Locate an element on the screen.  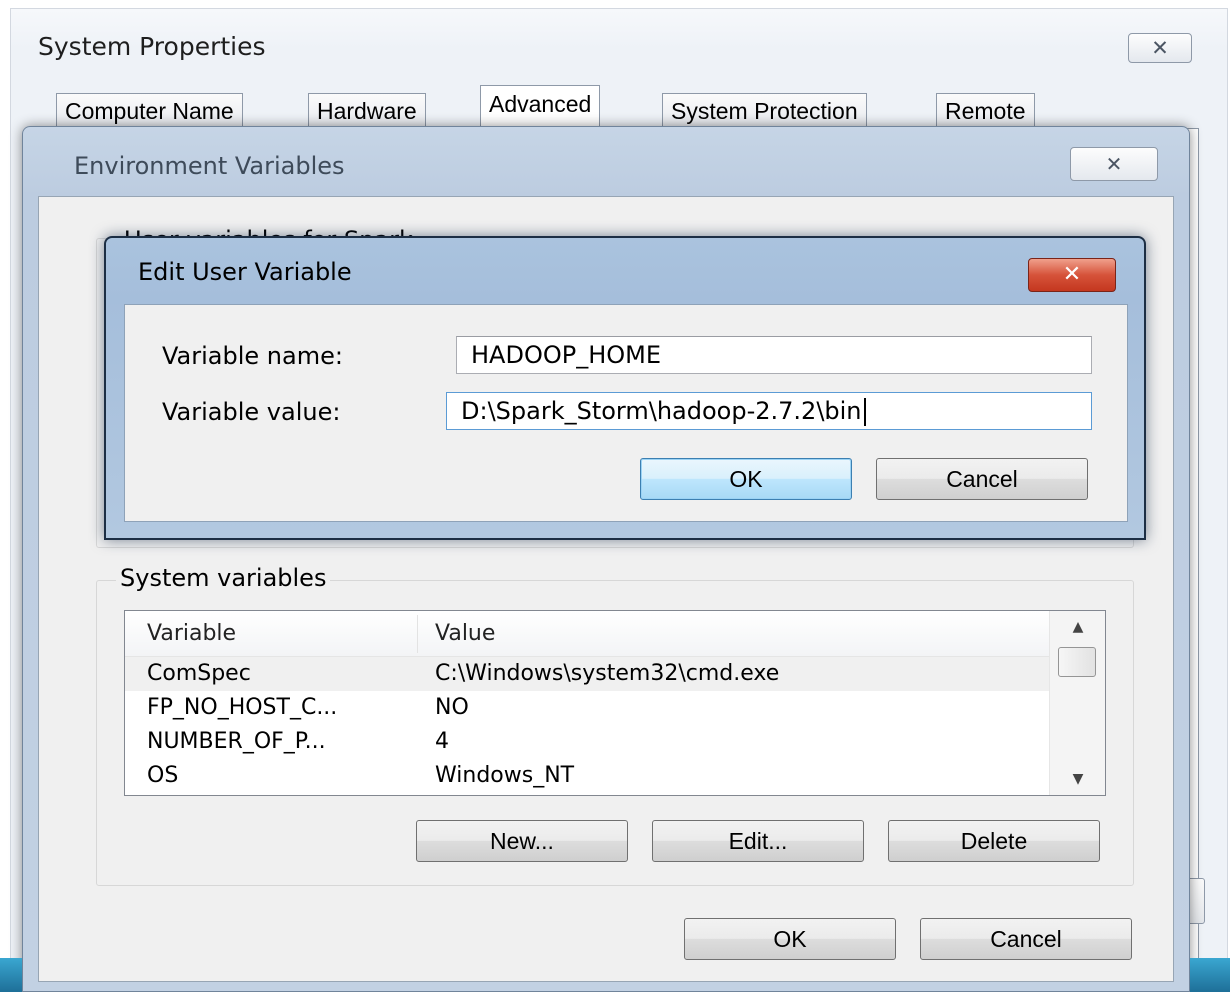
table-row: FP_NO_HOST_C... NO is located at coordinates (587, 708).